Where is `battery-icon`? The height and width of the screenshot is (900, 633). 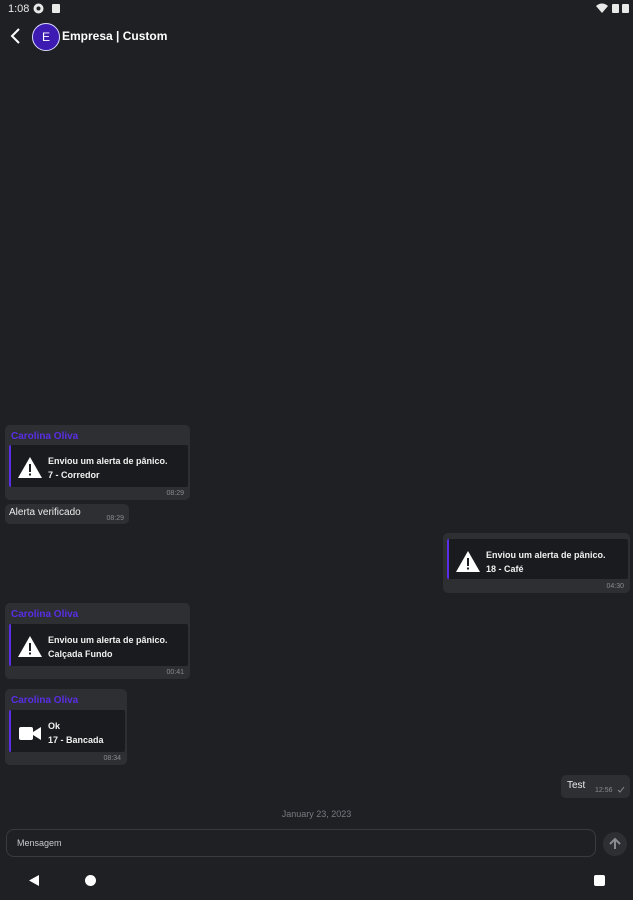 battery-icon is located at coordinates (615, 8).